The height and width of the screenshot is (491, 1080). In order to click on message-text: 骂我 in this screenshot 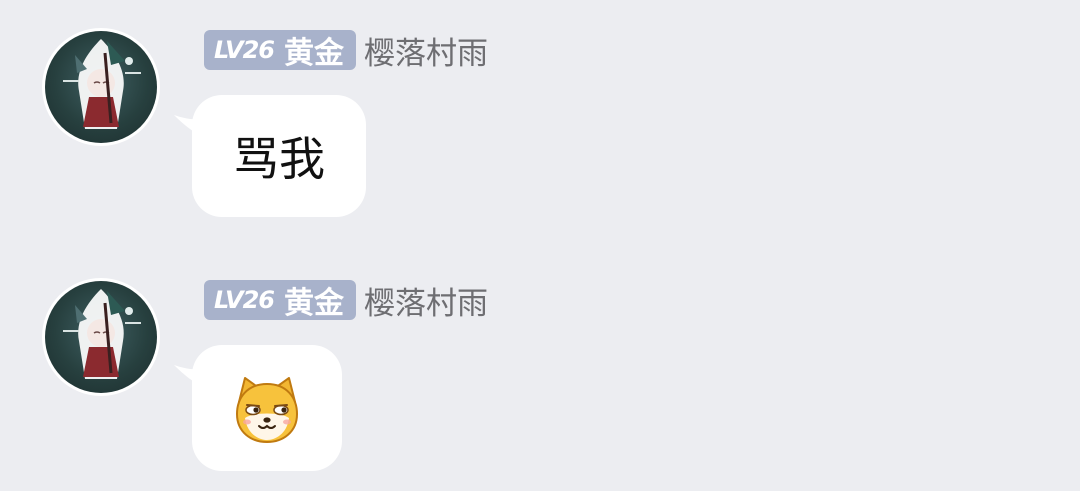, I will do `click(279, 159)`.